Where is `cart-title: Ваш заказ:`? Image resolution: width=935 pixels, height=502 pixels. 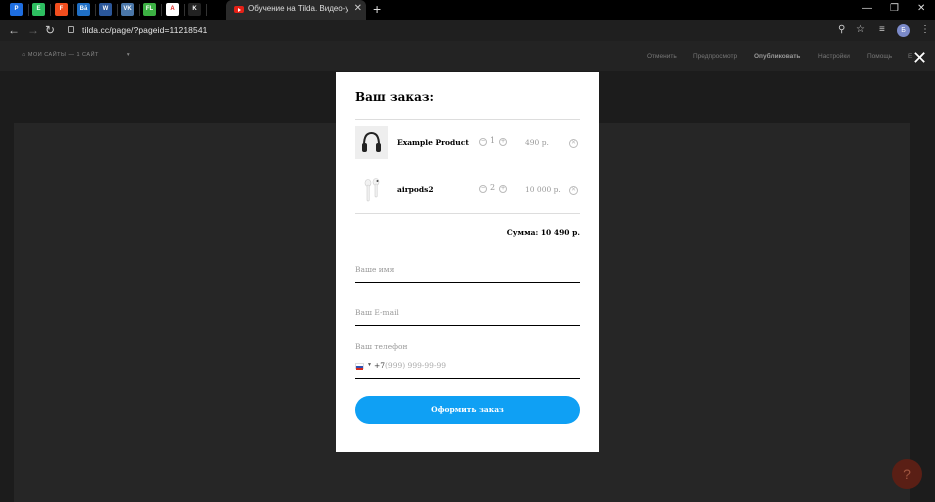 cart-title: Ваш заказ: is located at coordinates (394, 97).